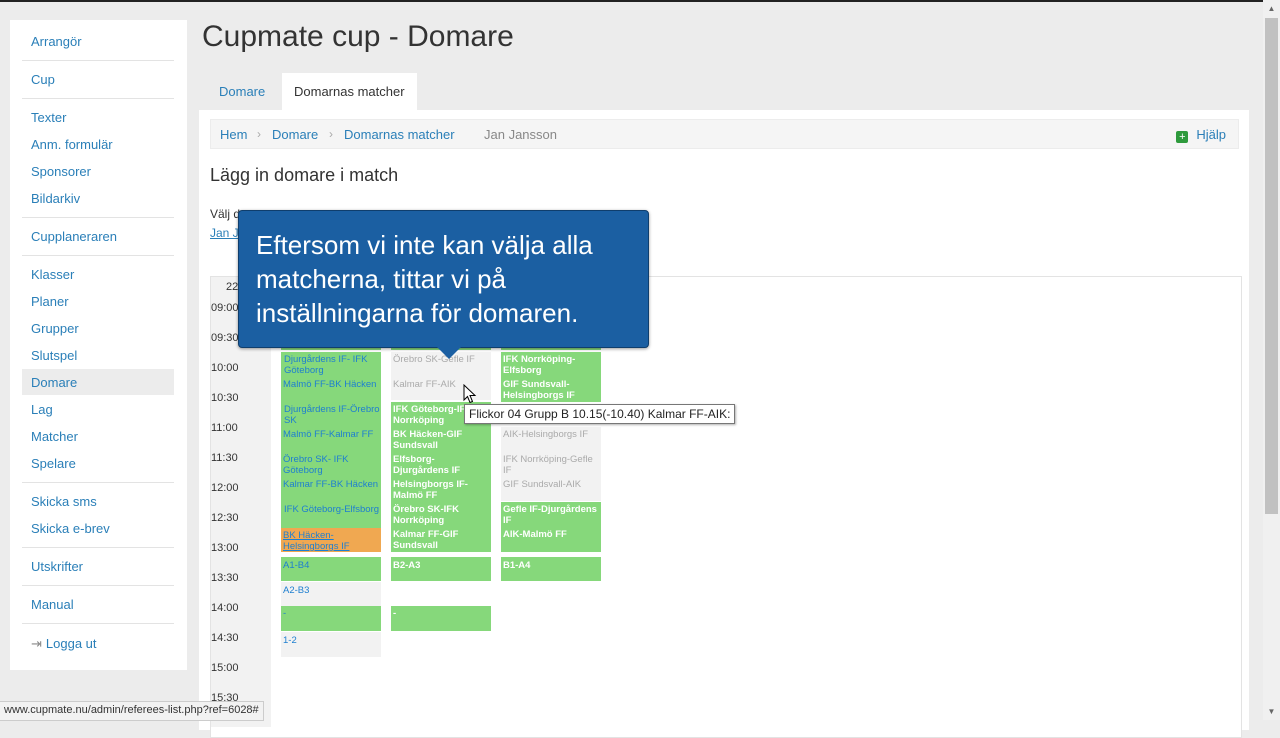 The height and width of the screenshot is (738, 1280). I want to click on time-label: 14:00, so click(225, 608).